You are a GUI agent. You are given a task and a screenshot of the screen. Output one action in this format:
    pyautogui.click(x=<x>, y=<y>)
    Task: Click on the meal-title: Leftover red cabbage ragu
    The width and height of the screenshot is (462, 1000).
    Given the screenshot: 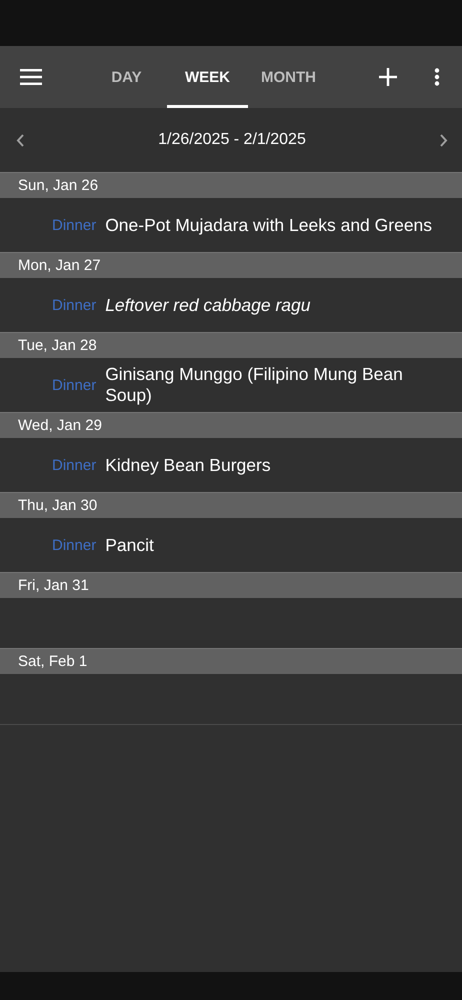 What is the action you would take?
    pyautogui.click(x=207, y=305)
    